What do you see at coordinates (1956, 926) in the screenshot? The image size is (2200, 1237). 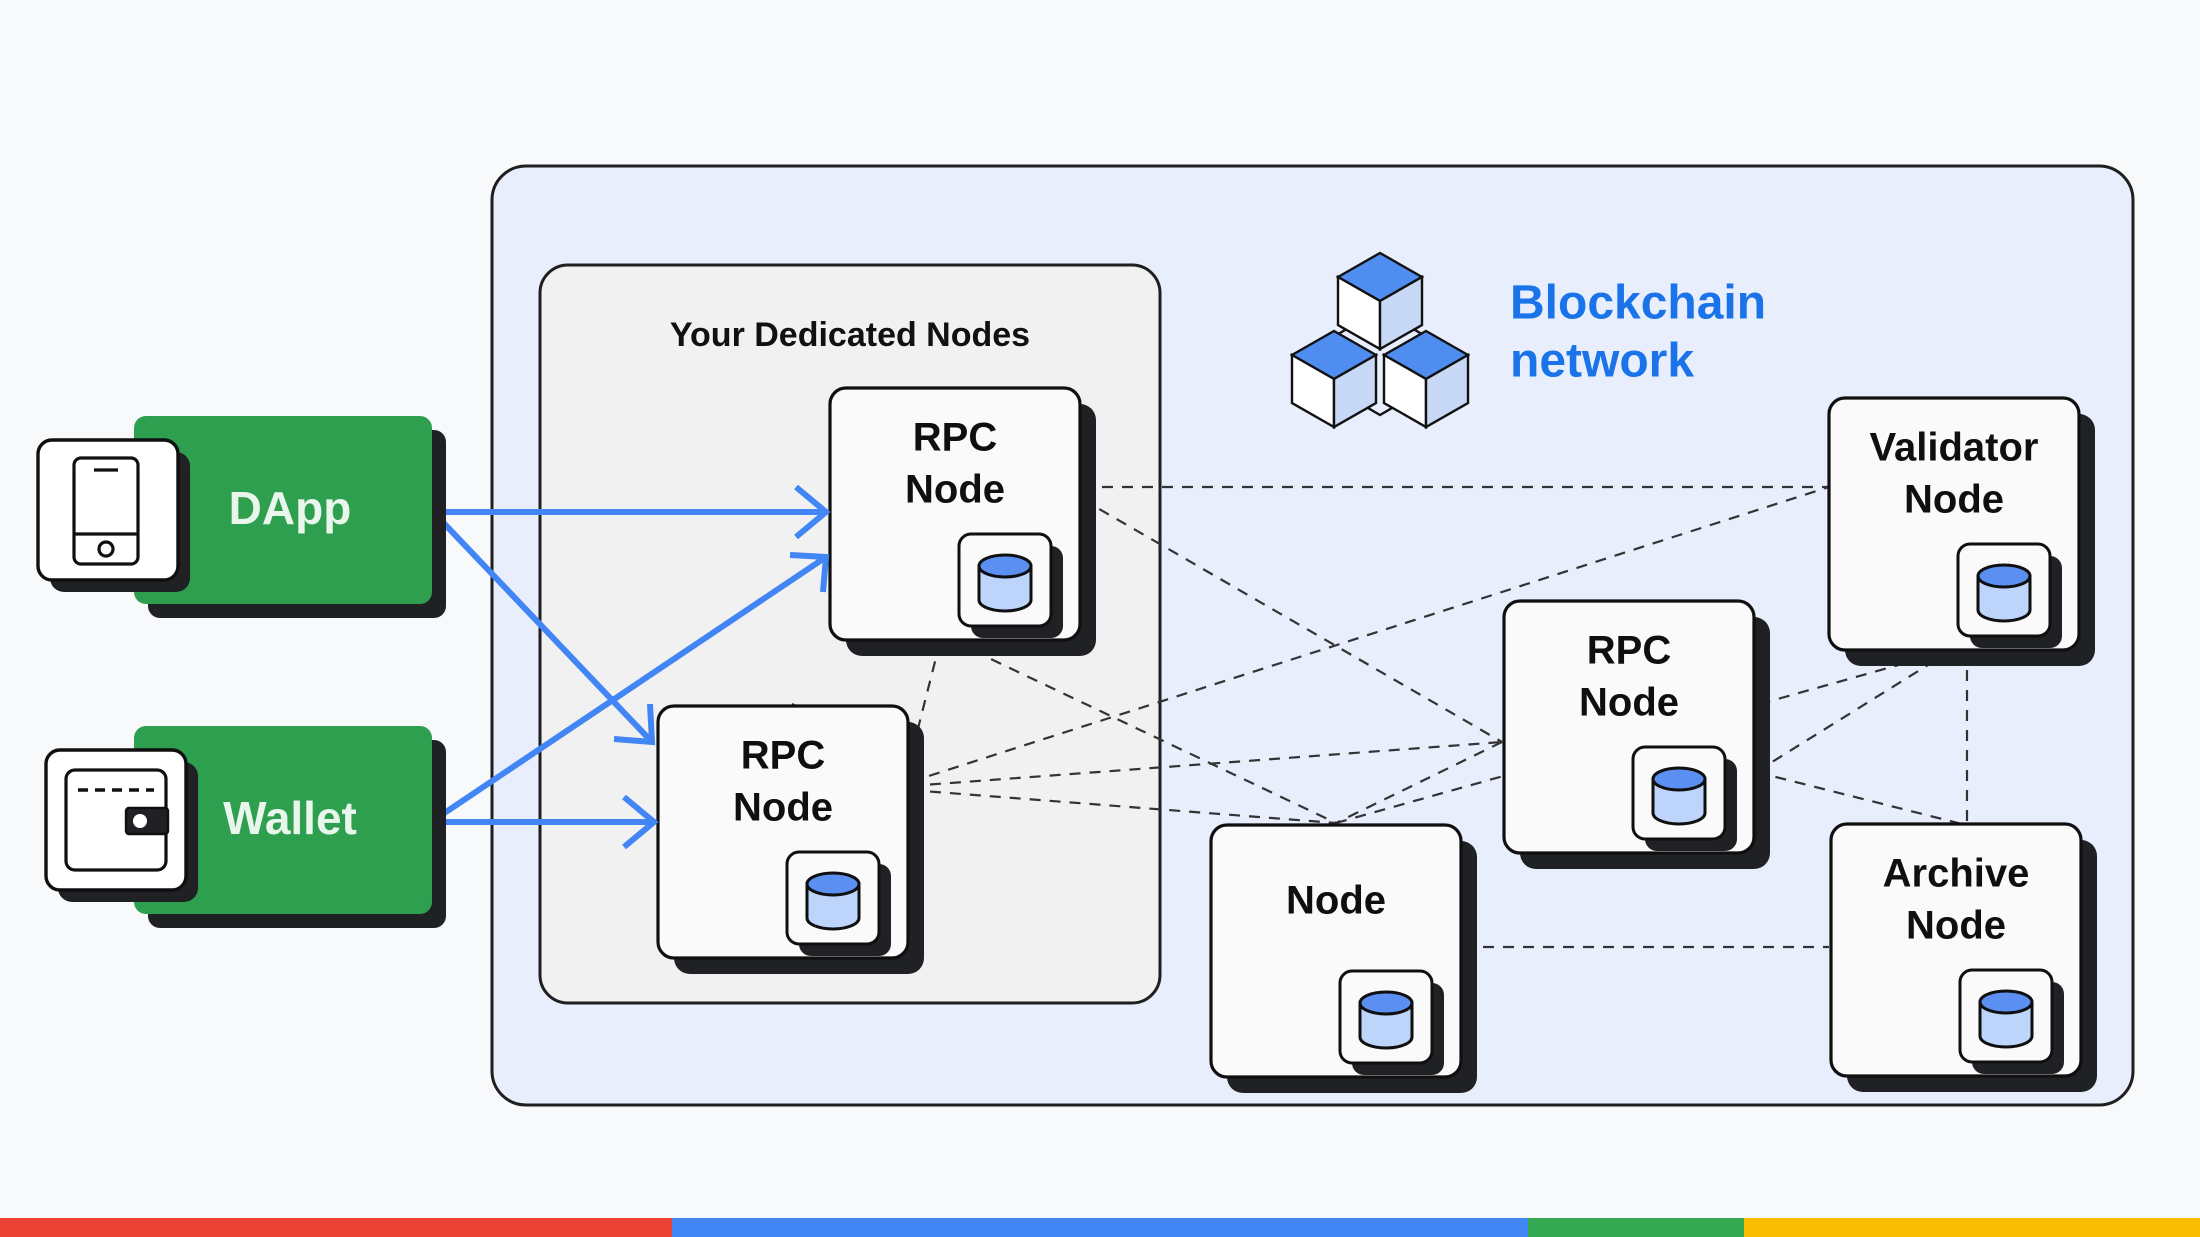 I see `archive-node-label-line2: Node` at bounding box center [1956, 926].